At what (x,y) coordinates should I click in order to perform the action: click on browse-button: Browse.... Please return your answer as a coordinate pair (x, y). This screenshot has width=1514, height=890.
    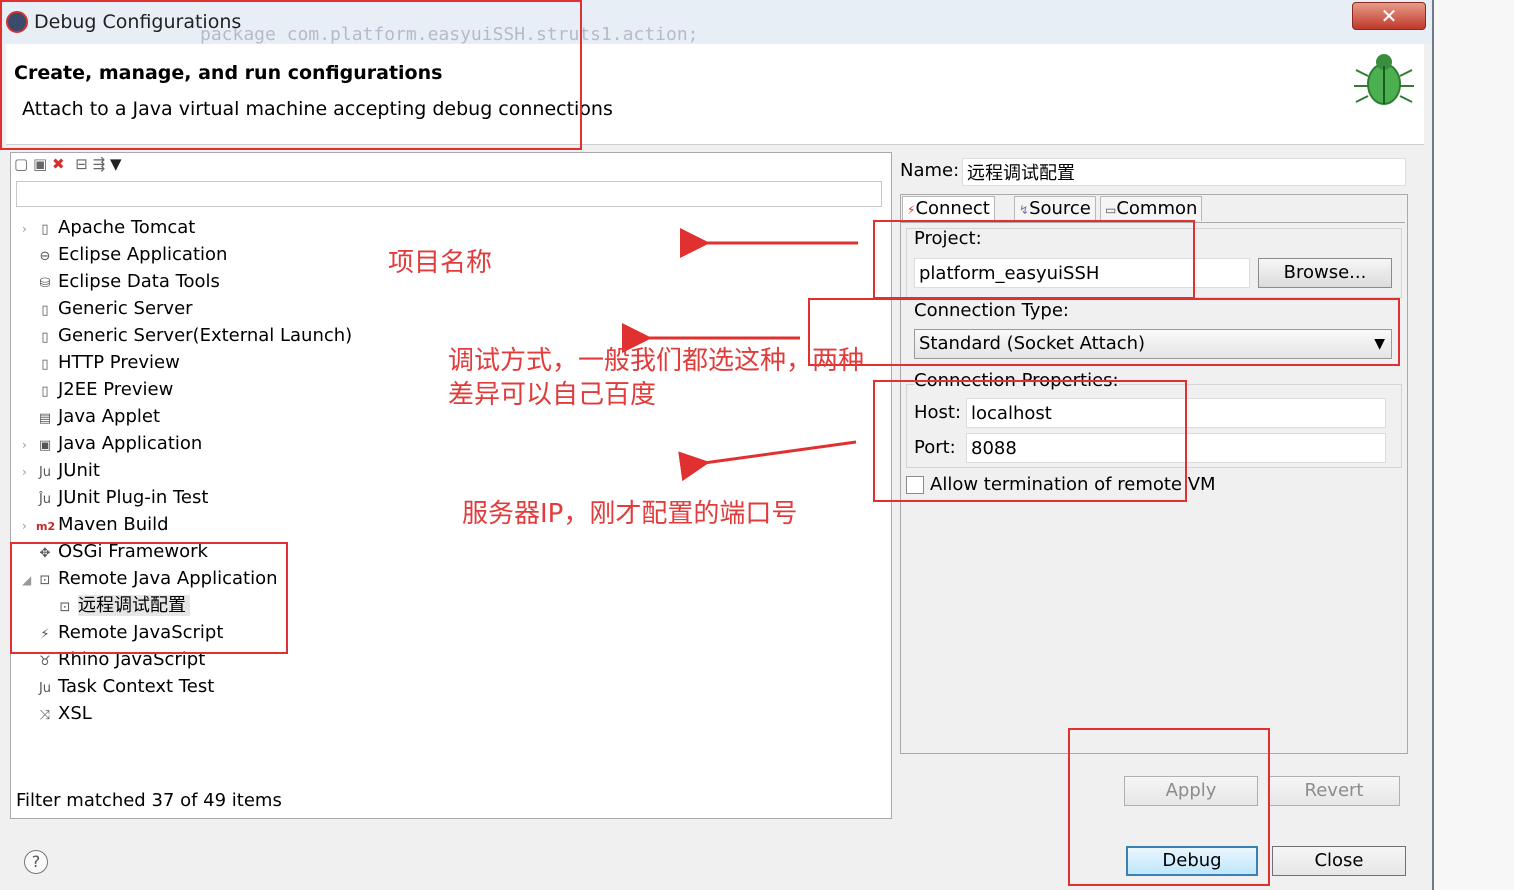
    Looking at the image, I should click on (1325, 273).